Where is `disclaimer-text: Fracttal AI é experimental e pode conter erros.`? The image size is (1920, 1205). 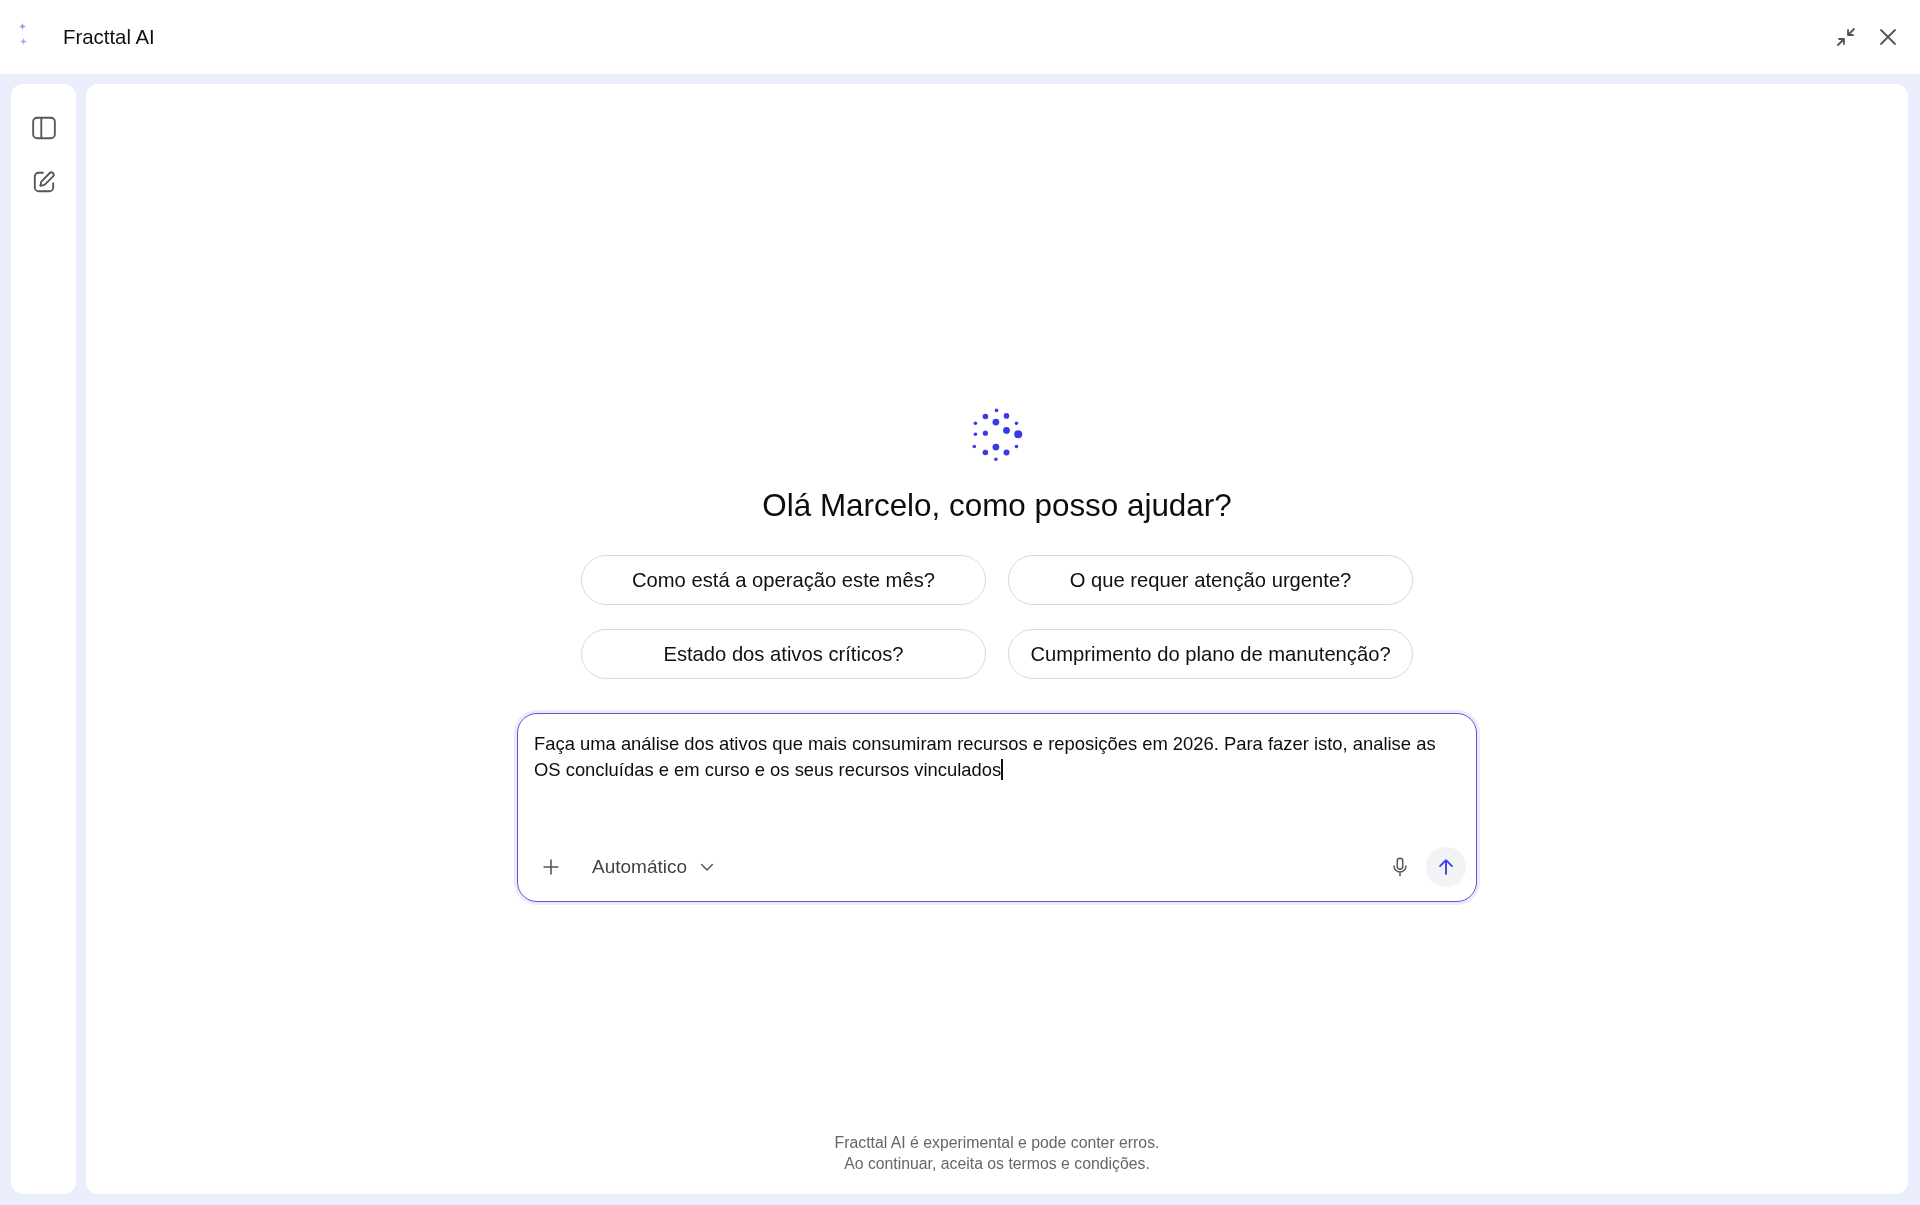
disclaimer-text: Fracttal AI é experimental e pode conter erros. is located at coordinates (997, 1143).